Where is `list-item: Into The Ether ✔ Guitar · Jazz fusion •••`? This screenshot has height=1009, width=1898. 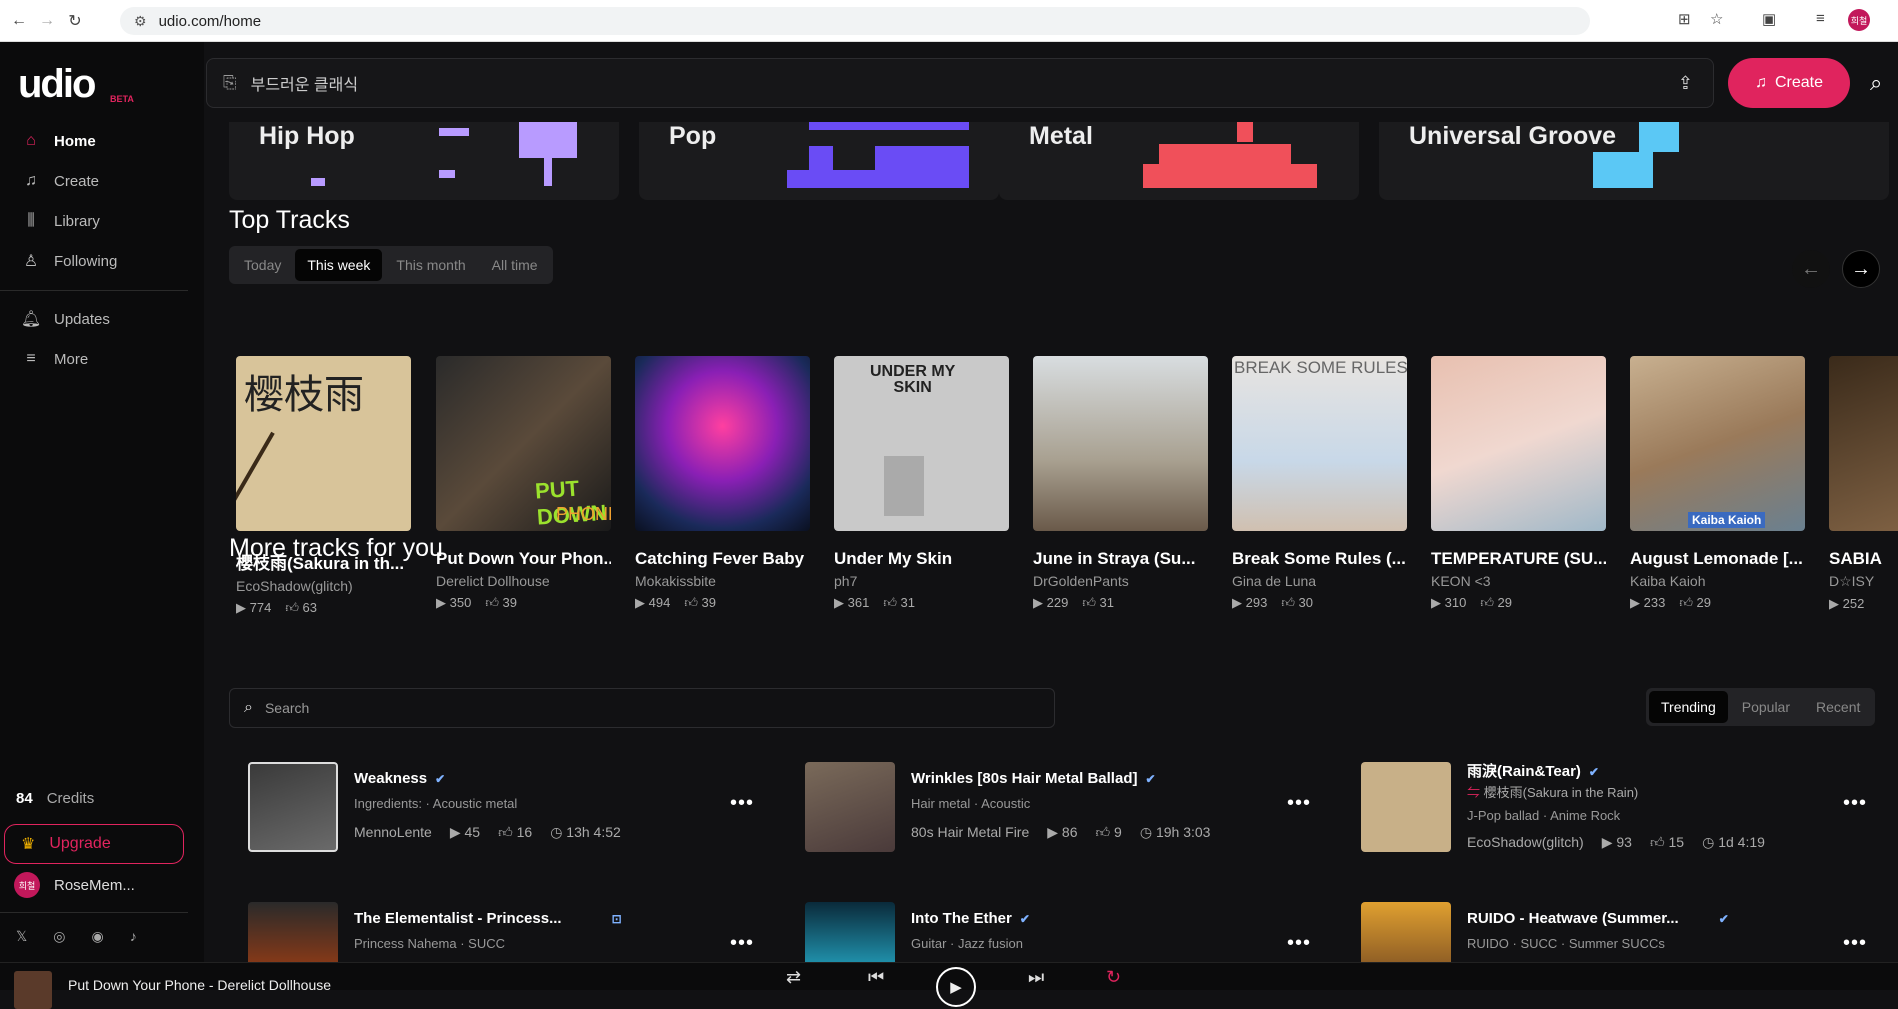 list-item: Into The Ether ✔ Guitar · Jazz fusion ••• is located at coordinates (1065, 932).